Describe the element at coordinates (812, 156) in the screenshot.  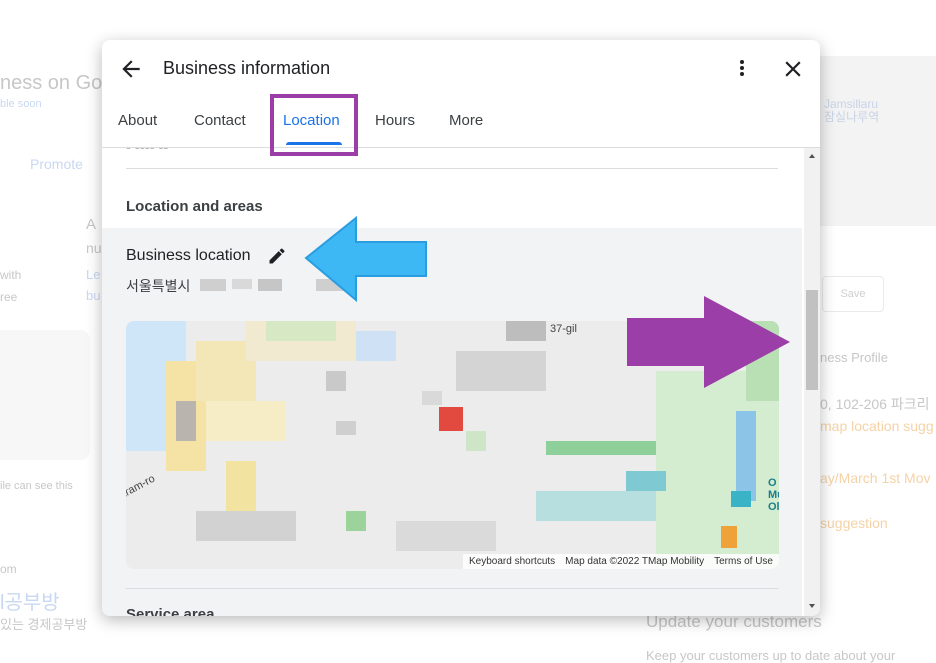
I see `scroll-up-icon` at that location.